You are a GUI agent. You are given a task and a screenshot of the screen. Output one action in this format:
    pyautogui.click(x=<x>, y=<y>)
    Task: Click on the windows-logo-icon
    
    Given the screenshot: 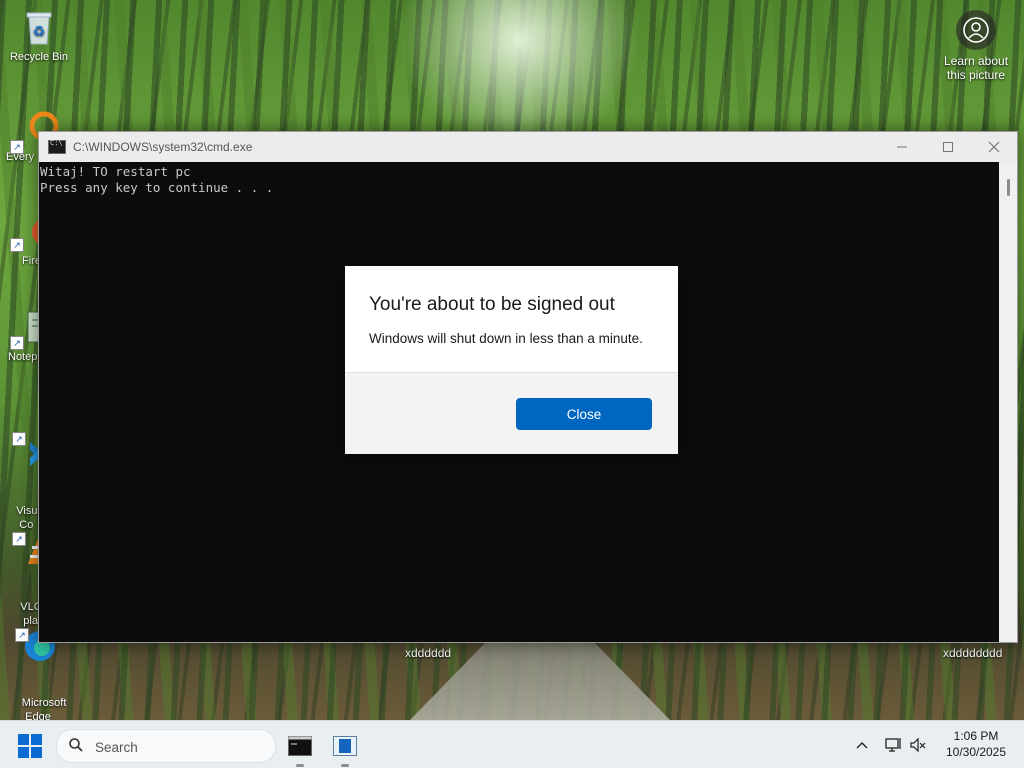 What is the action you would take?
    pyautogui.click(x=23, y=739)
    